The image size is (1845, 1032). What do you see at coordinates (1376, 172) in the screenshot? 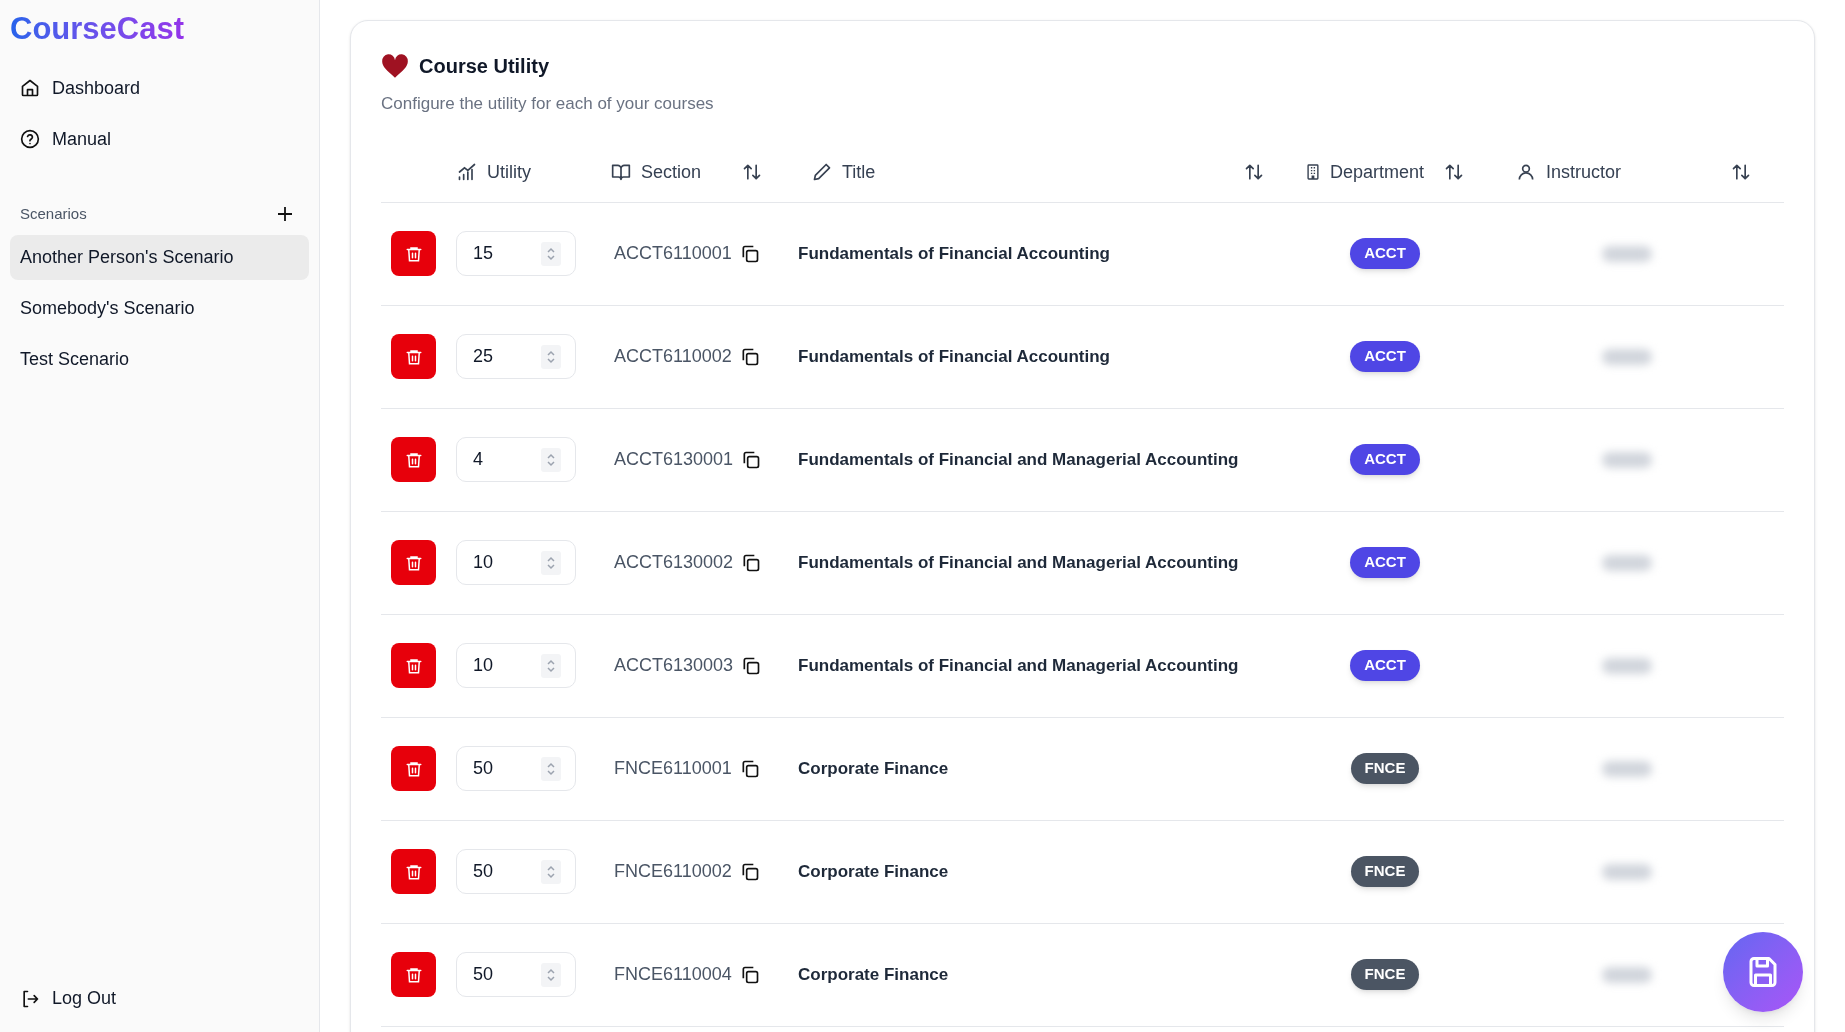
I see `column-header: Department` at bounding box center [1376, 172].